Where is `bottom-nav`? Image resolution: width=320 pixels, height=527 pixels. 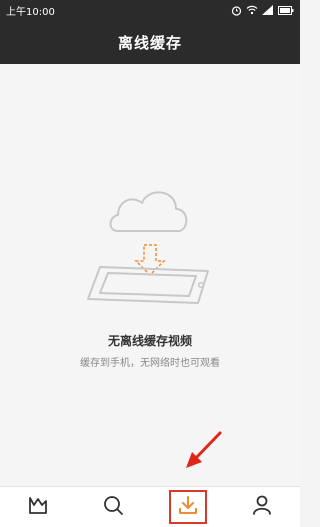
bottom-nav is located at coordinates (150, 506).